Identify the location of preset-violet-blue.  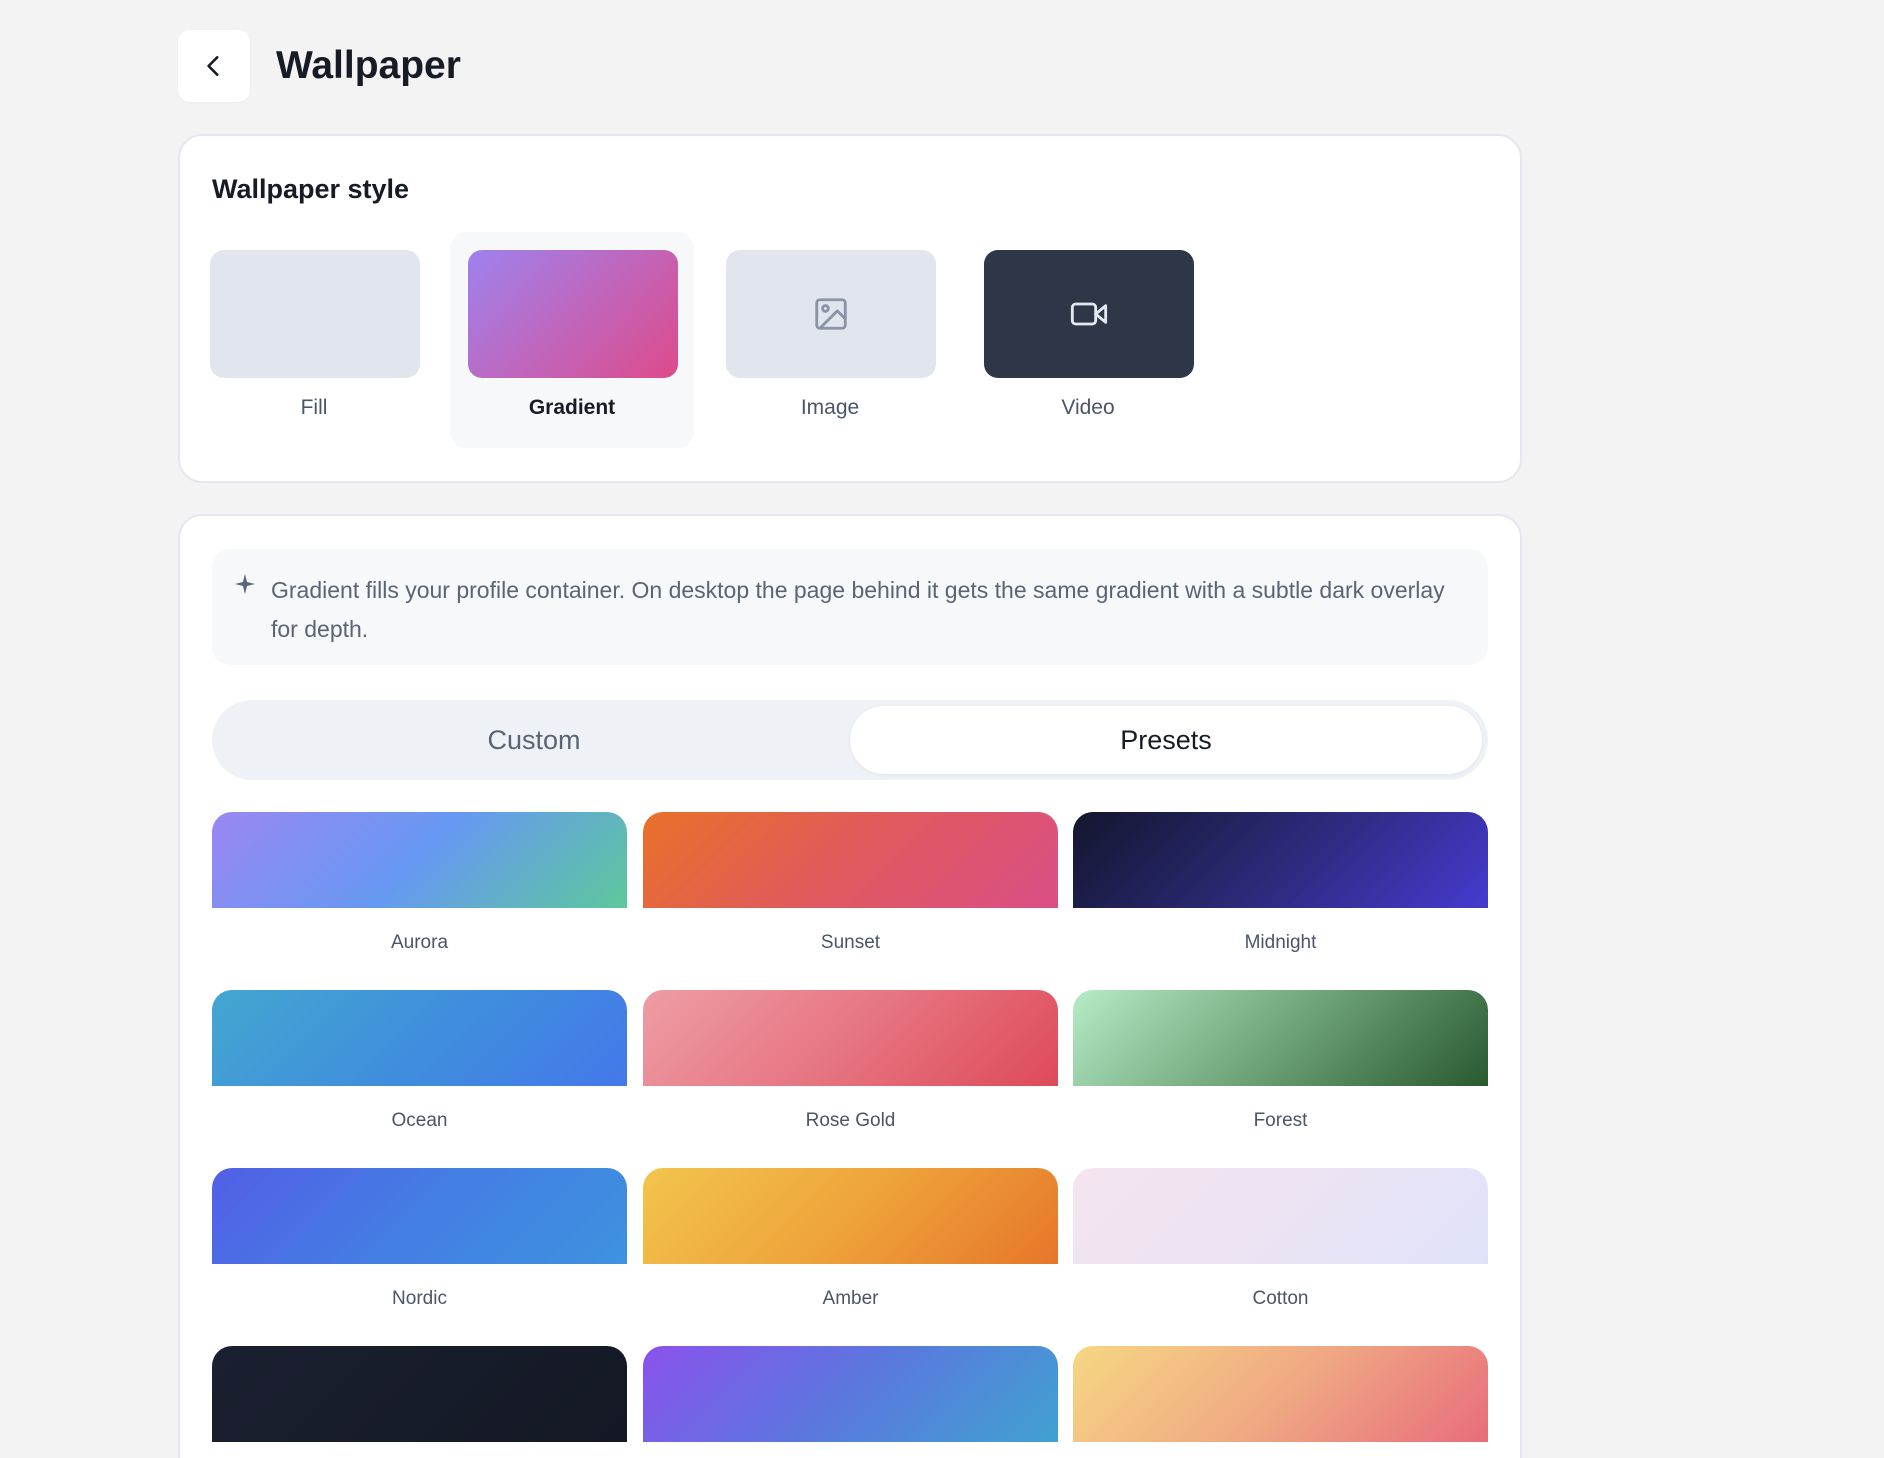
(850, 1402).